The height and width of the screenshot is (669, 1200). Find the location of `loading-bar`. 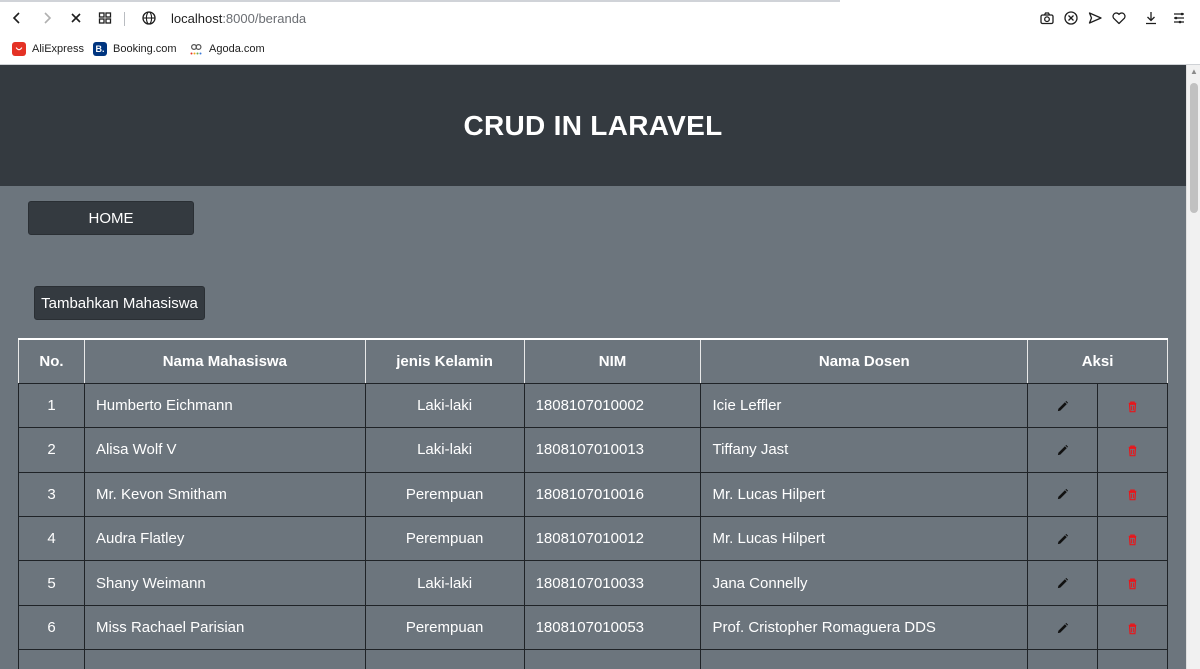

loading-bar is located at coordinates (420, 1).